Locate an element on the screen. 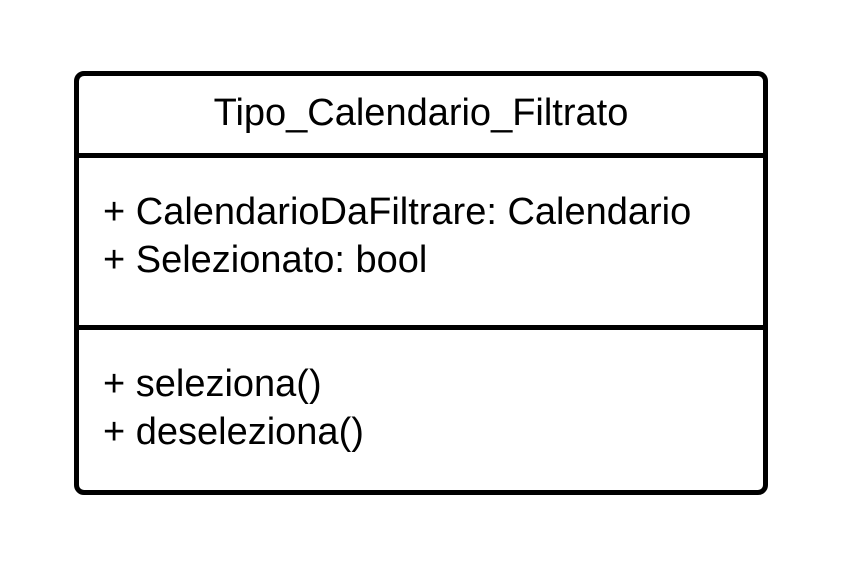  method-list: + seleziona() + deseleziona() is located at coordinates (233, 408).